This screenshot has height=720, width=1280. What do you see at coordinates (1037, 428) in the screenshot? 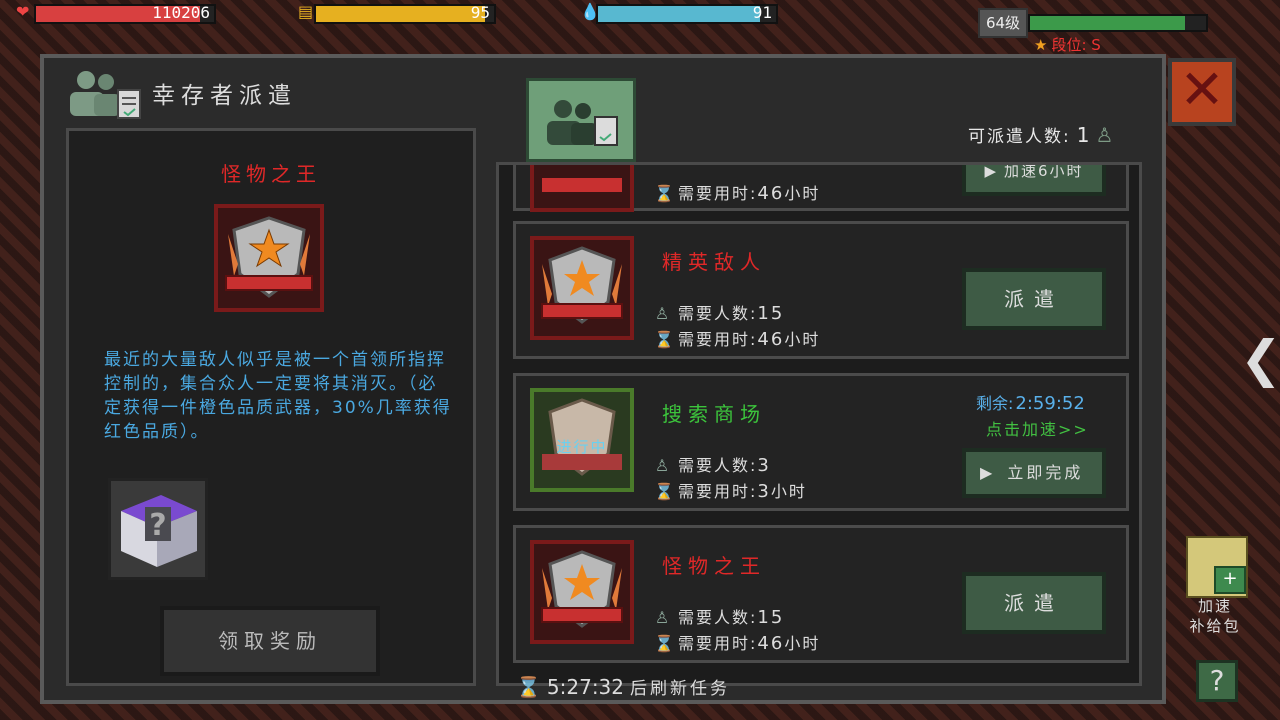
I see `speedup-link: 点击加速>>` at bounding box center [1037, 428].